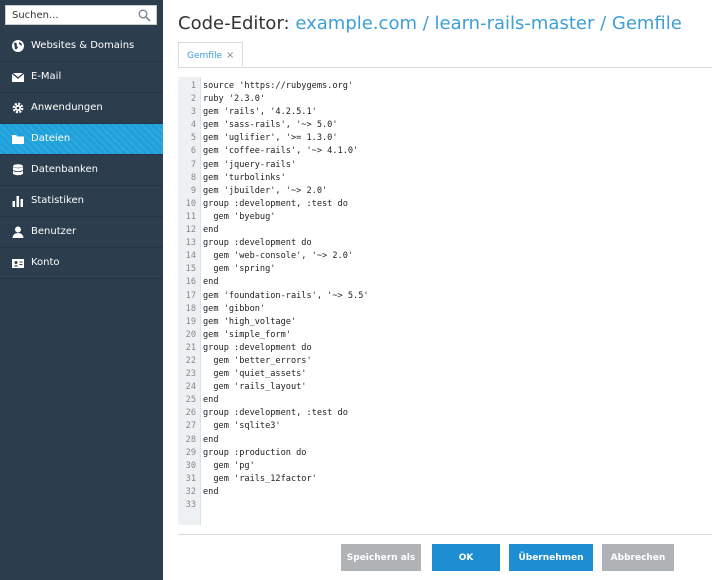 This screenshot has width=712, height=580. I want to click on line-number: 14, so click(190, 256).